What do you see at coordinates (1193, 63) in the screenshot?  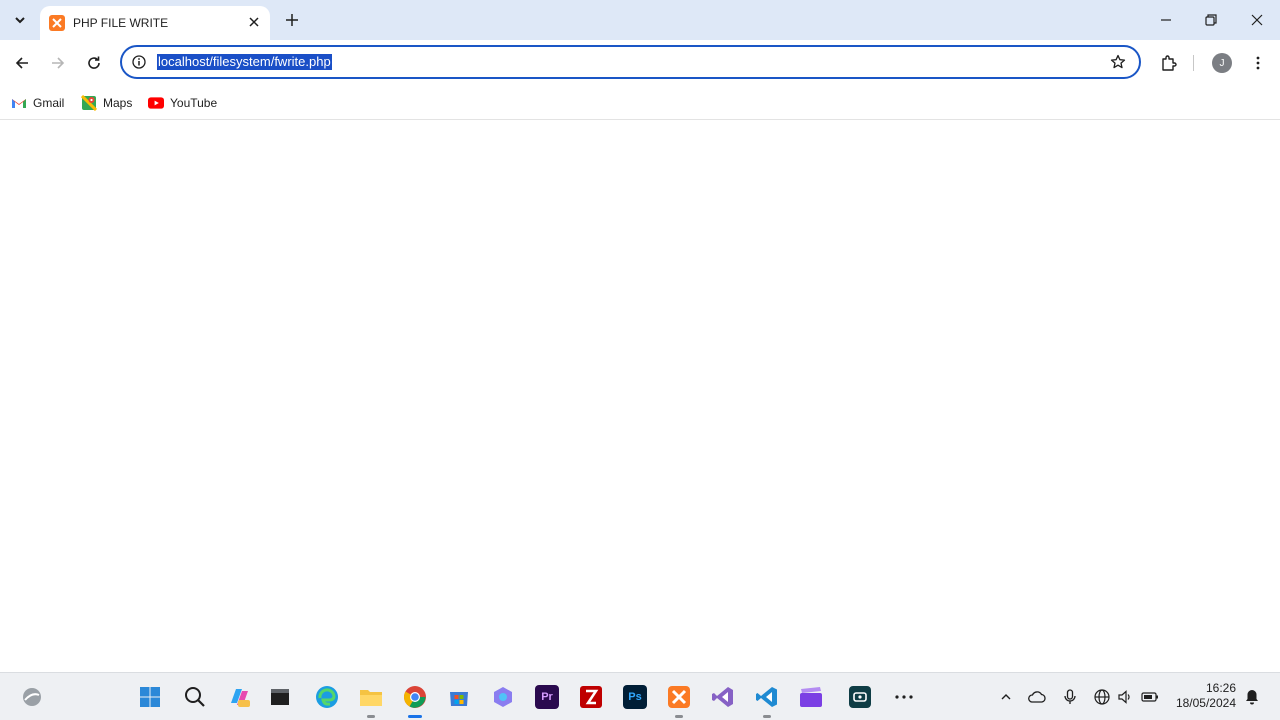 I see `toolbar-divider` at bounding box center [1193, 63].